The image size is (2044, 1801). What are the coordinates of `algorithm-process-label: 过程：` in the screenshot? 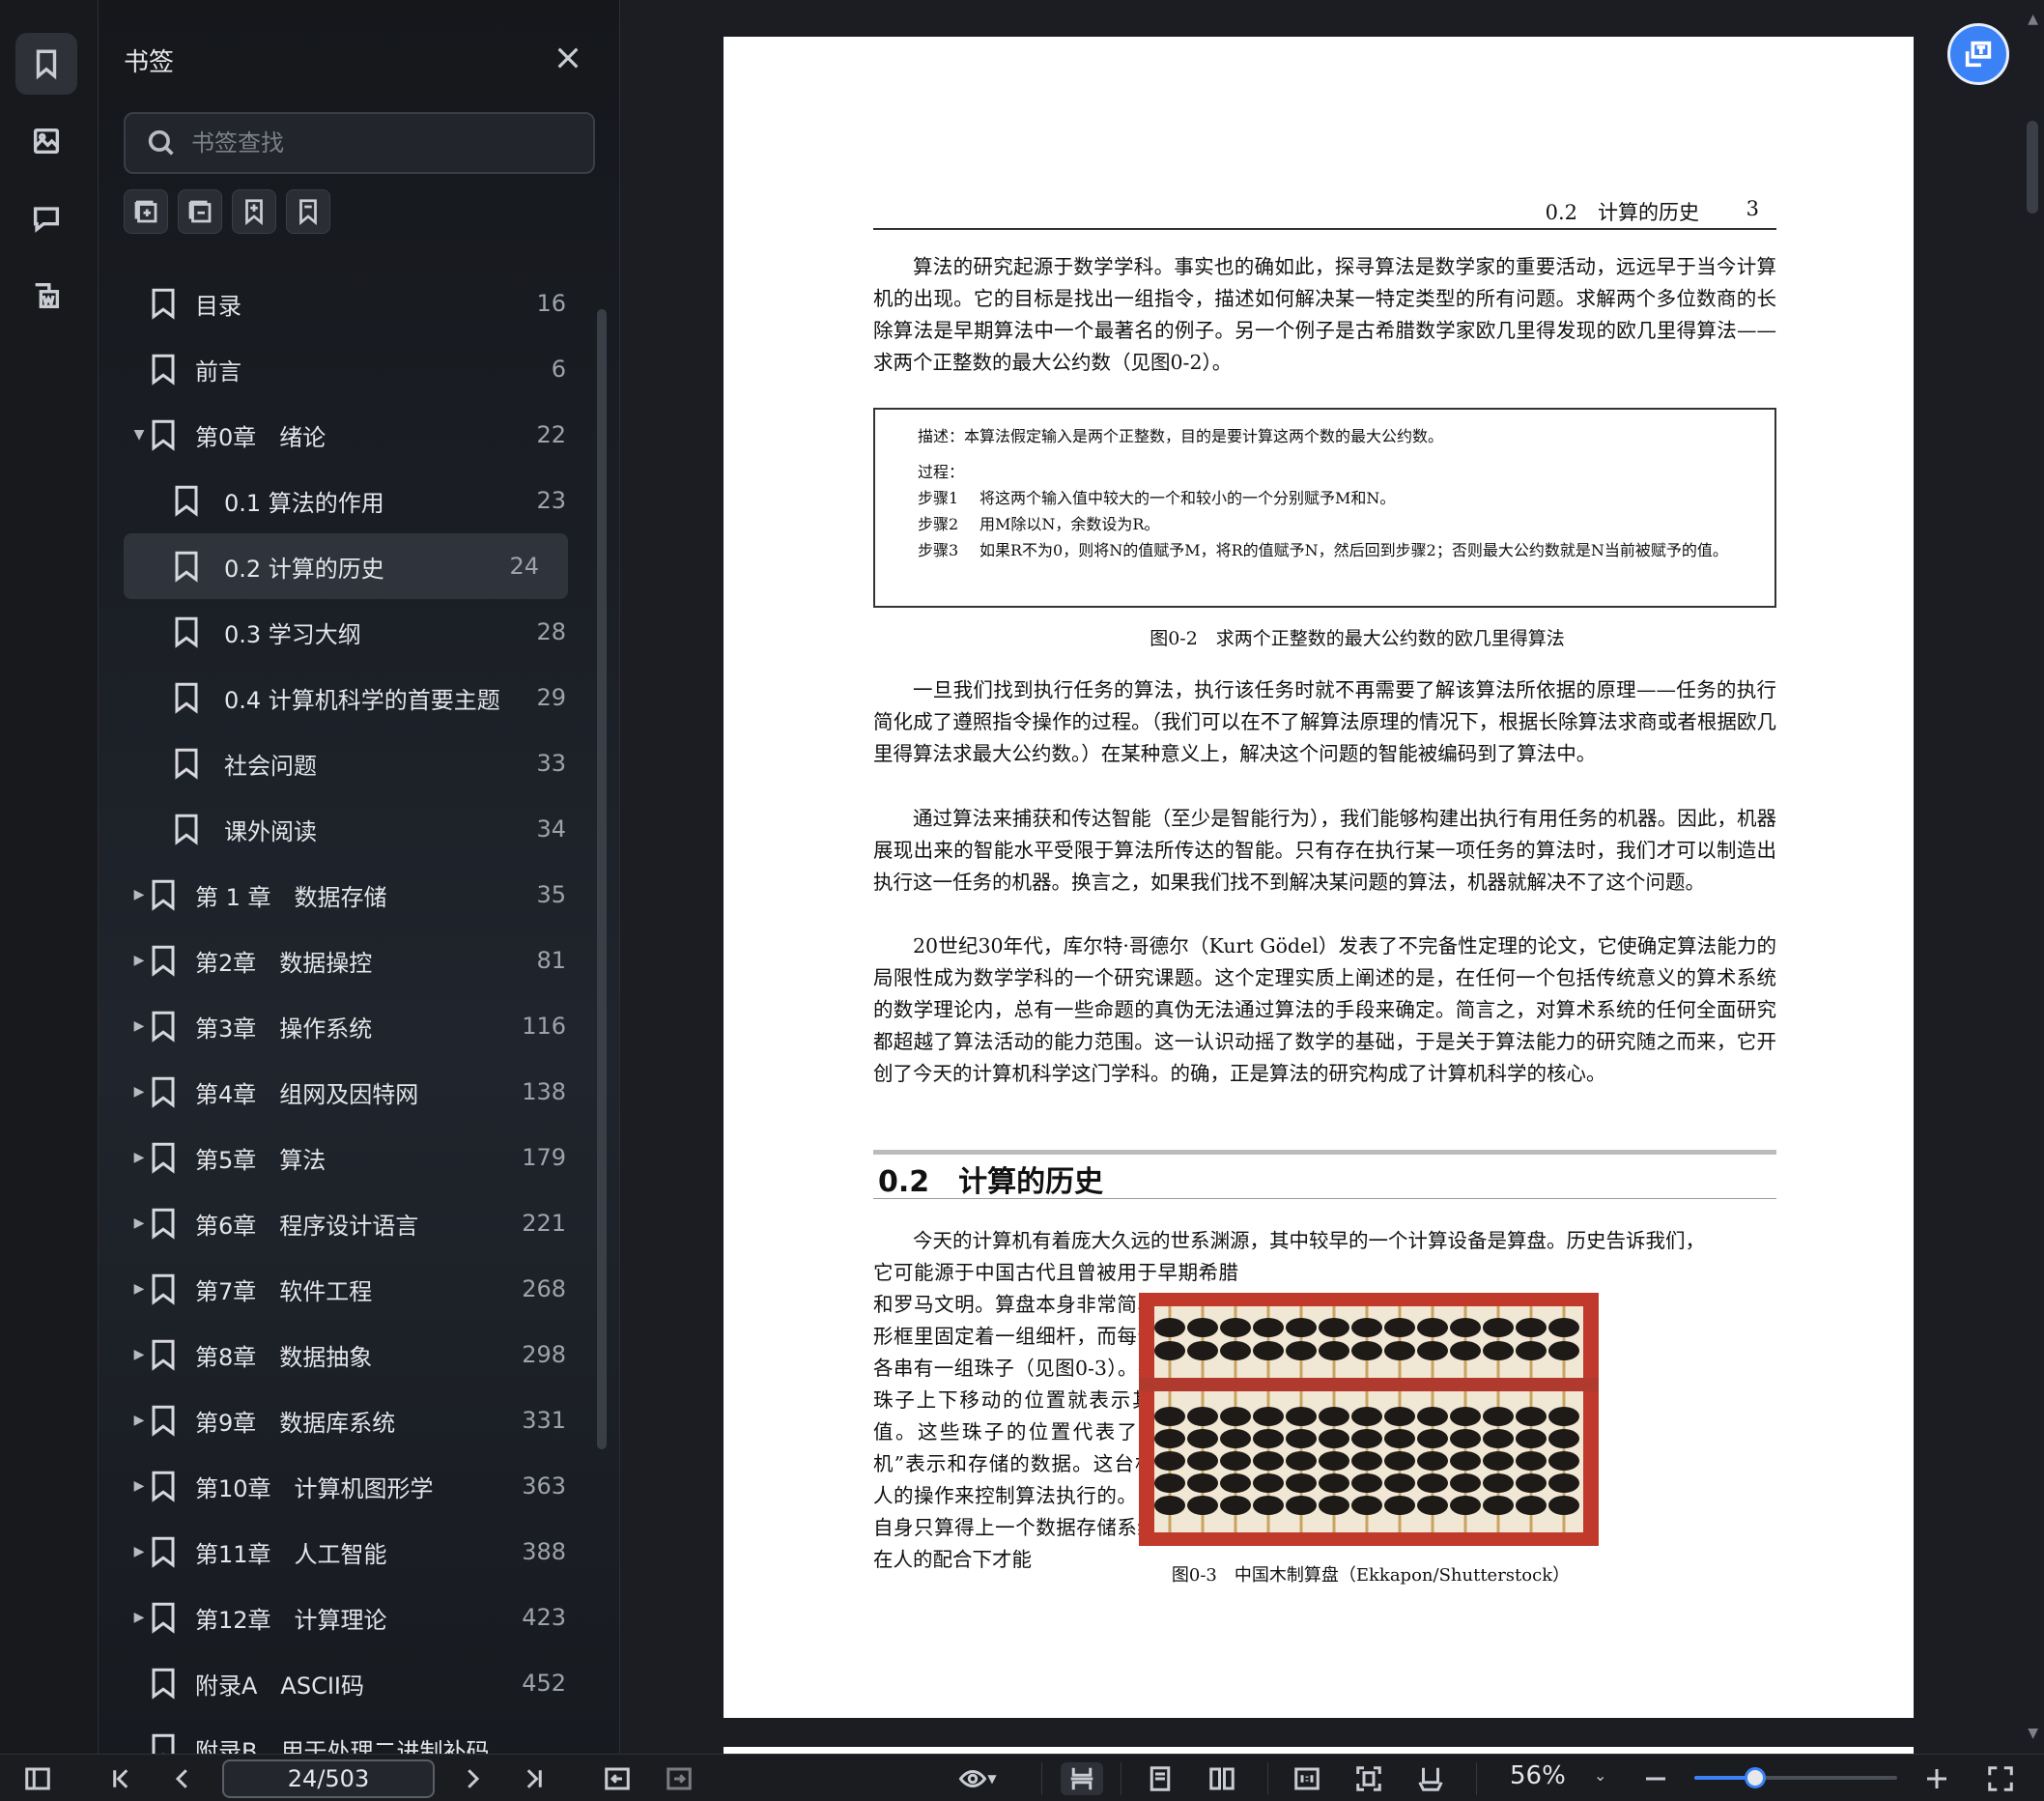 It's located at (942, 472).